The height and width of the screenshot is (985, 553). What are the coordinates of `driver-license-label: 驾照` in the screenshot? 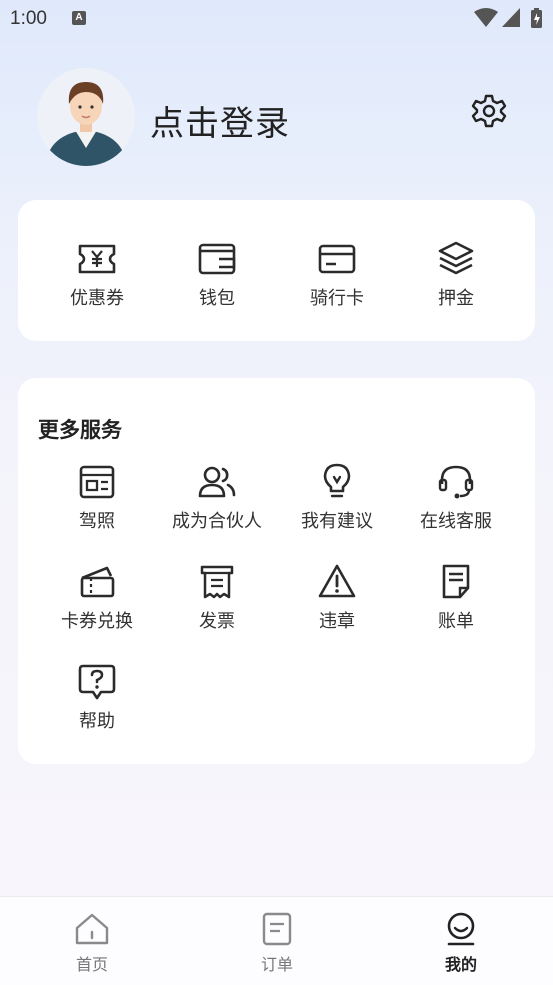 It's located at (97, 521).